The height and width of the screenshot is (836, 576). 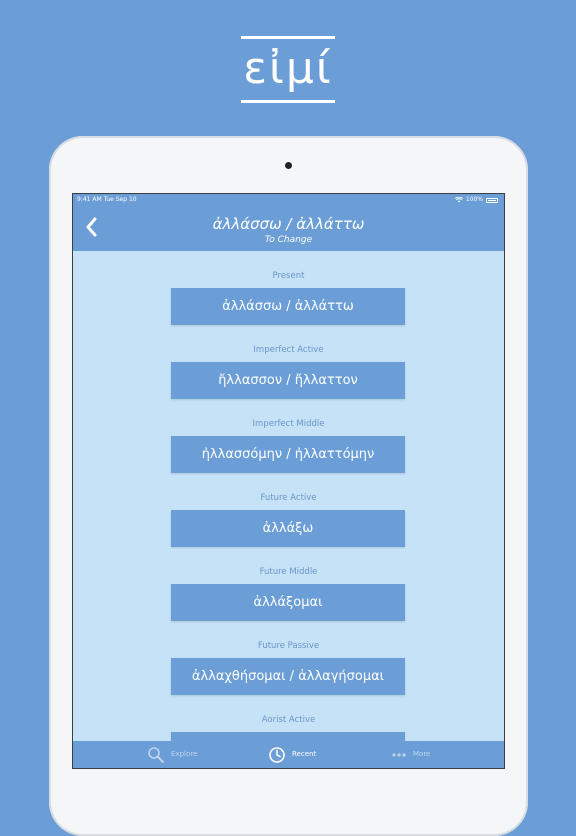 I want to click on clock-icon, so click(x=277, y=754).